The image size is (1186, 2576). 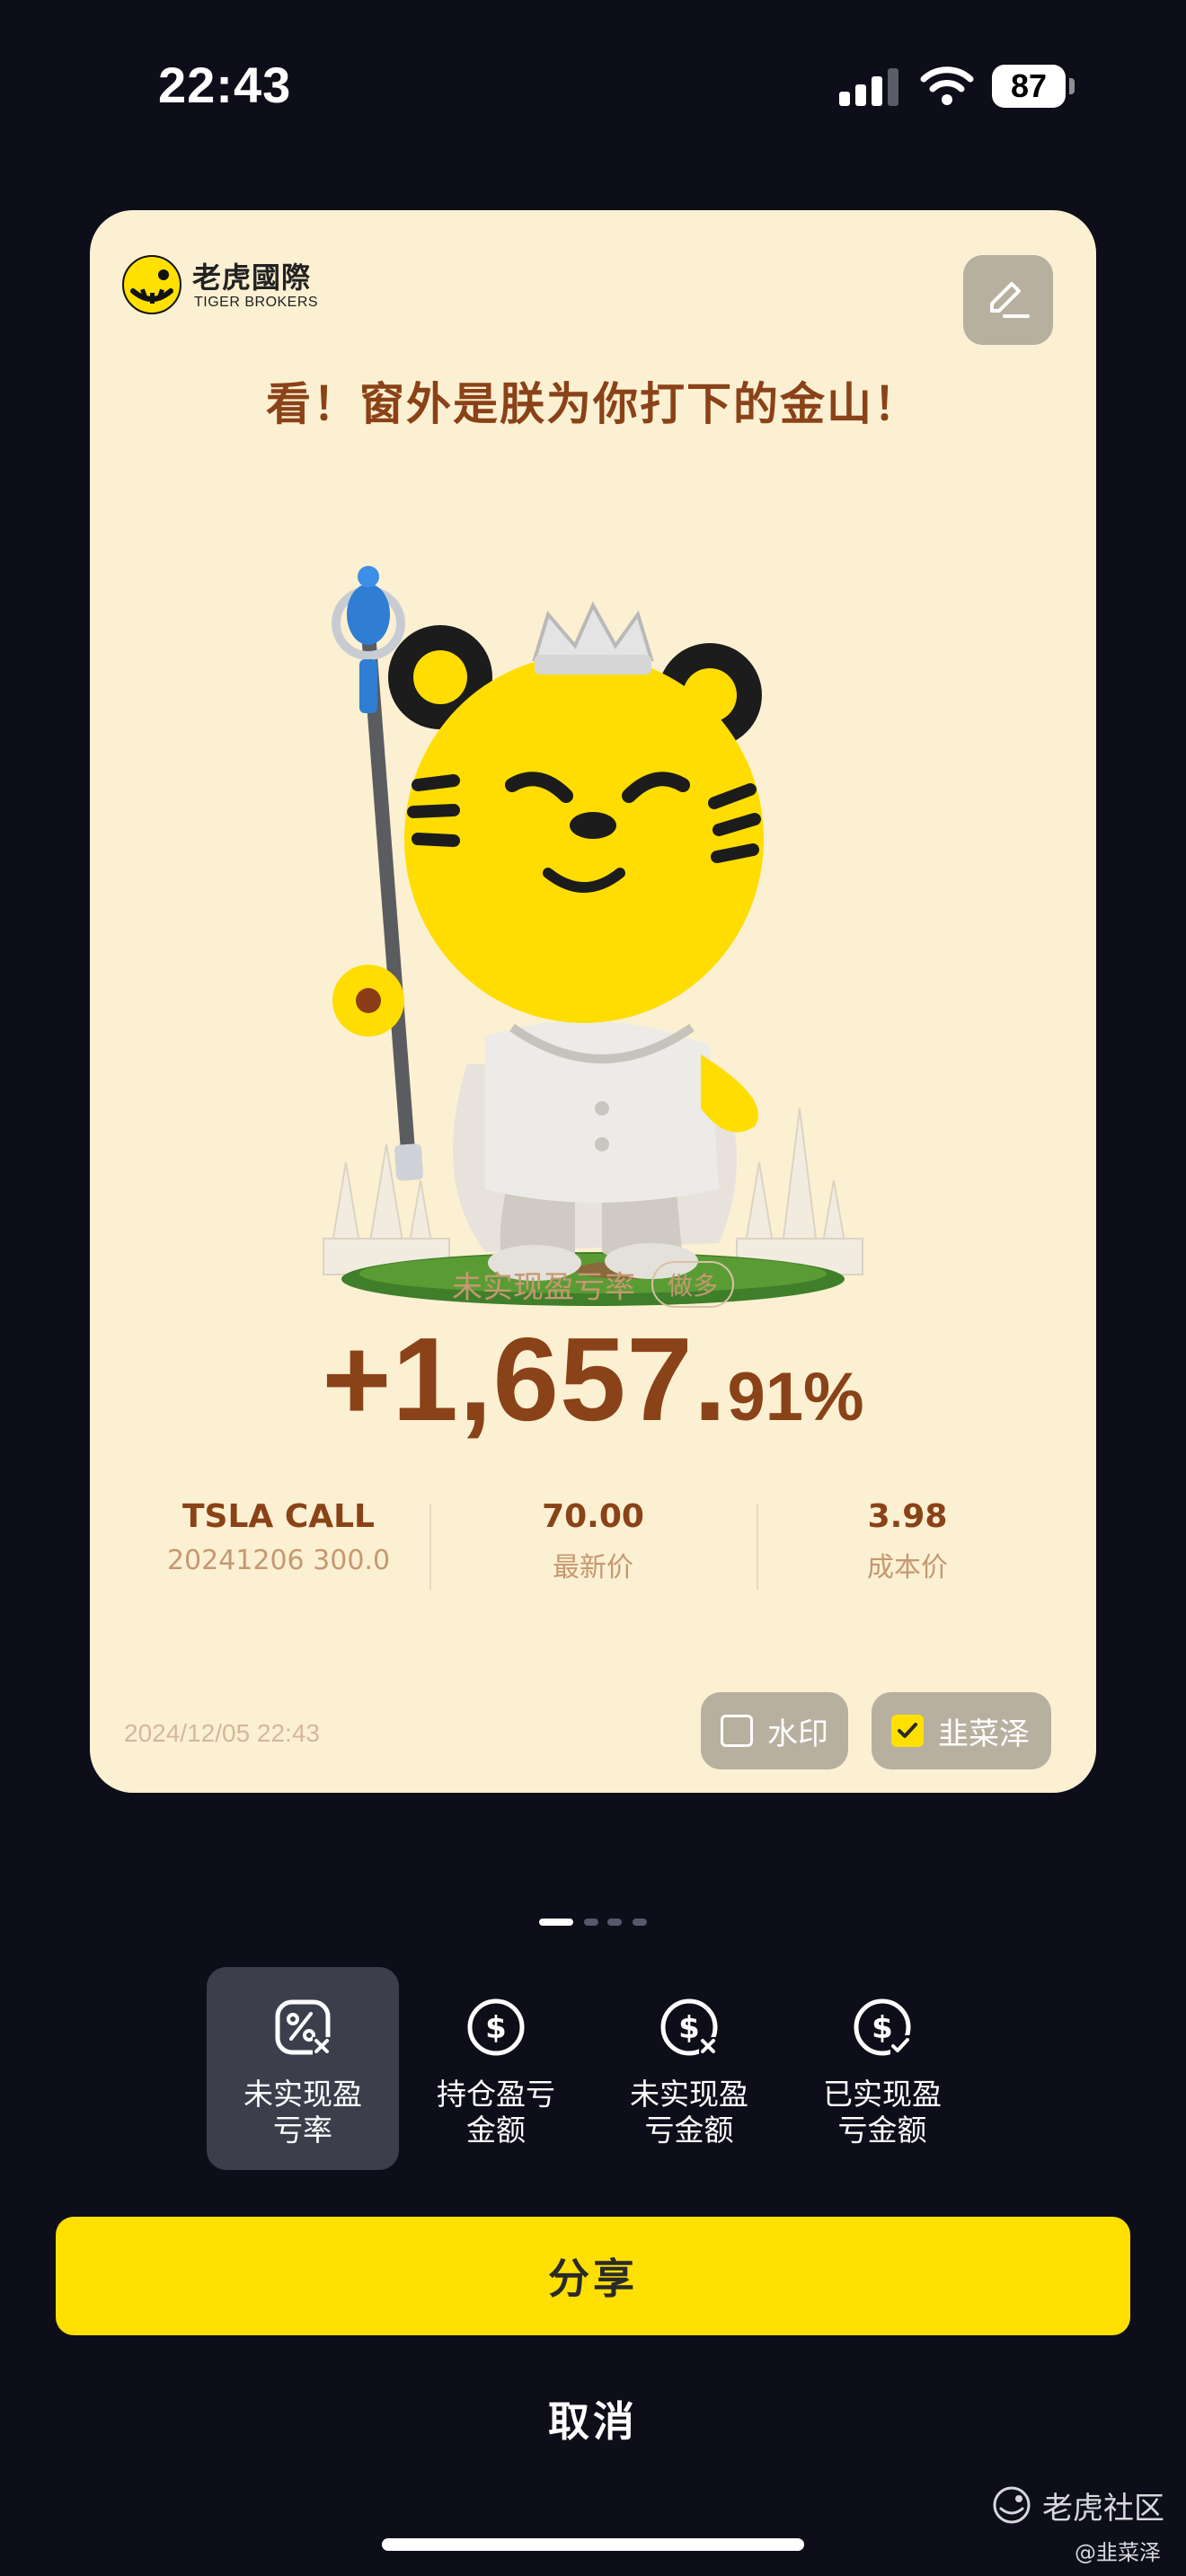 I want to click on option-label: 持仓盈亏 金额, so click(x=496, y=2112).